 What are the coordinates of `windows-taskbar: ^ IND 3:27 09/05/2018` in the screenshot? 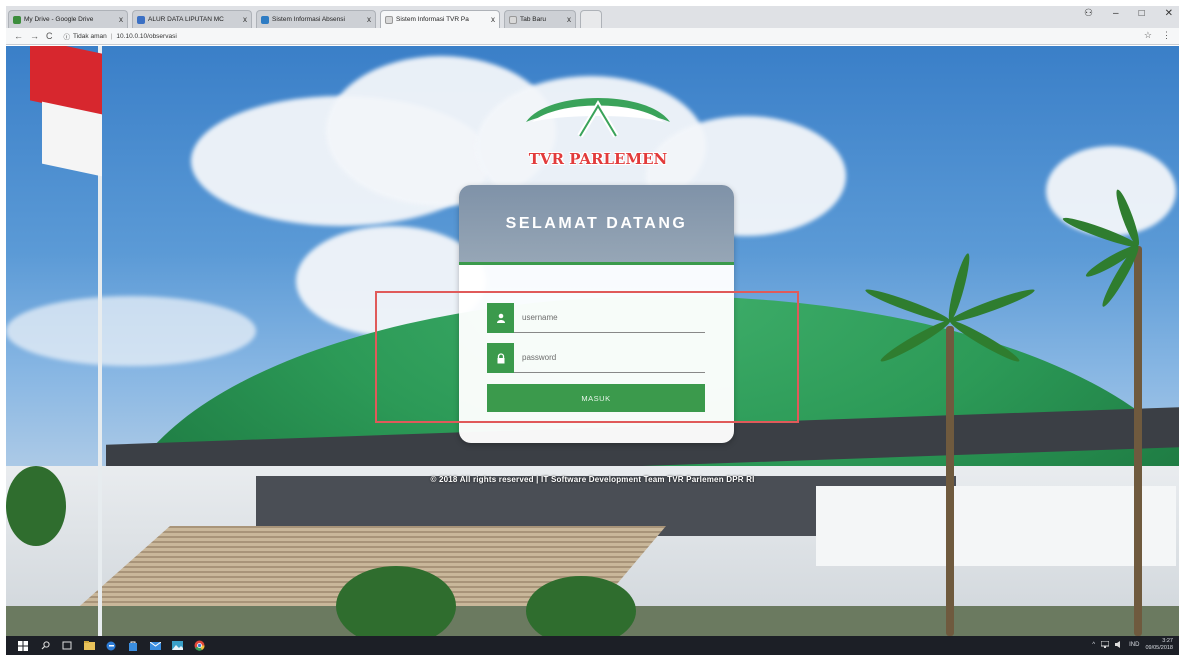 It's located at (592, 645).